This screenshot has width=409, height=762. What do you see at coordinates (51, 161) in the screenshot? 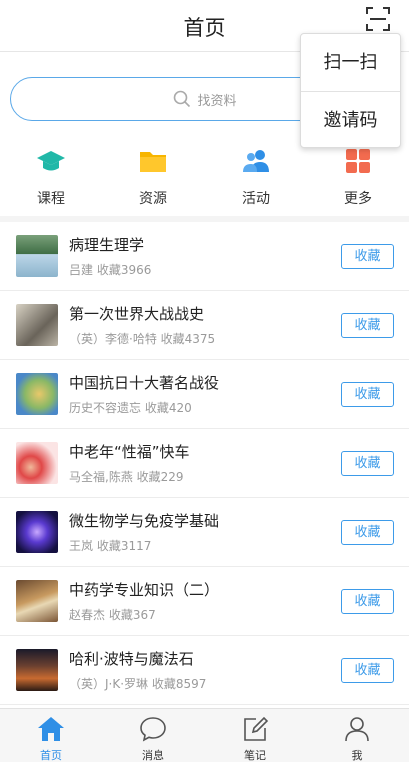
I see `graduation-cap-icon` at bounding box center [51, 161].